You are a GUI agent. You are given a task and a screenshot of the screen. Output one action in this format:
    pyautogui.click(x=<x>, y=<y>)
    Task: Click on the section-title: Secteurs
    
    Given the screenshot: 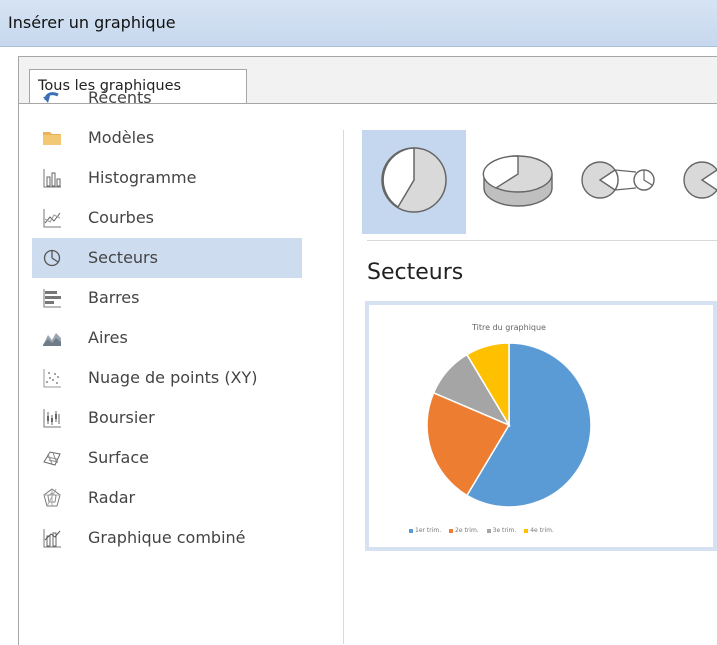 What is the action you would take?
    pyautogui.click(x=415, y=272)
    